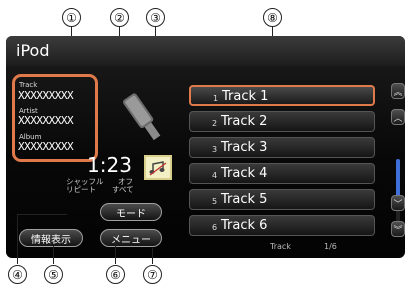  I want to click on track-title: Track 6, so click(244, 225).